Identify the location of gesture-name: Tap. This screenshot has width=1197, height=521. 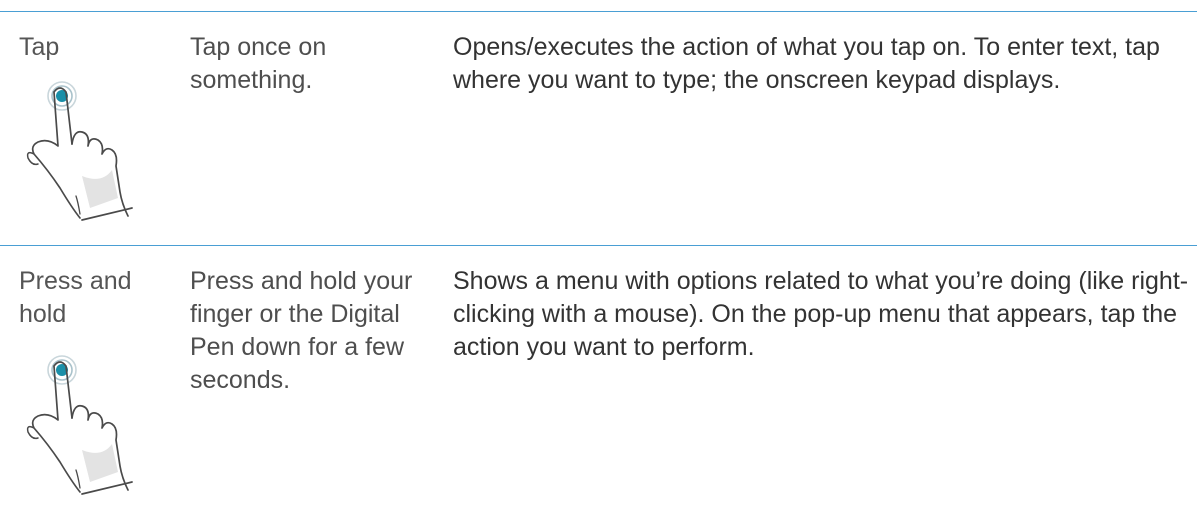
(39, 47).